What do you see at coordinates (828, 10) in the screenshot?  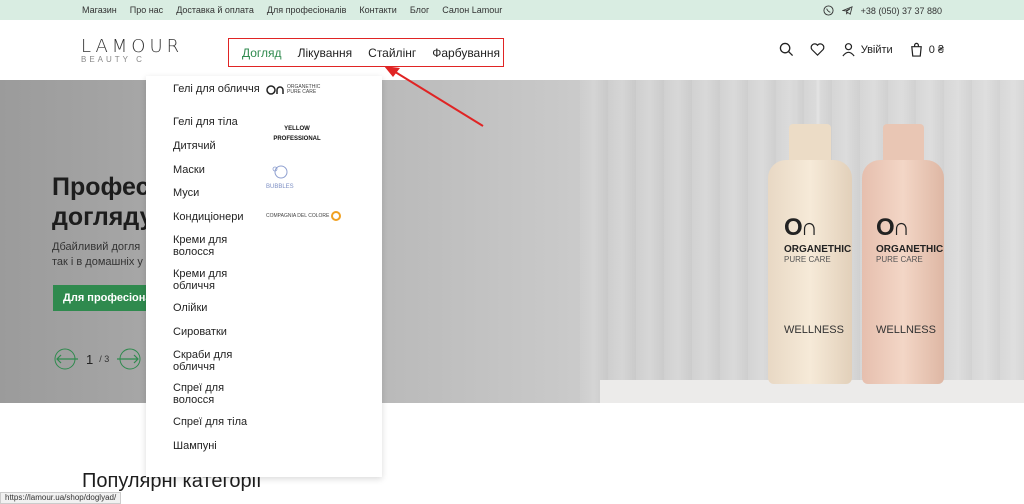 I see `viber-icon` at bounding box center [828, 10].